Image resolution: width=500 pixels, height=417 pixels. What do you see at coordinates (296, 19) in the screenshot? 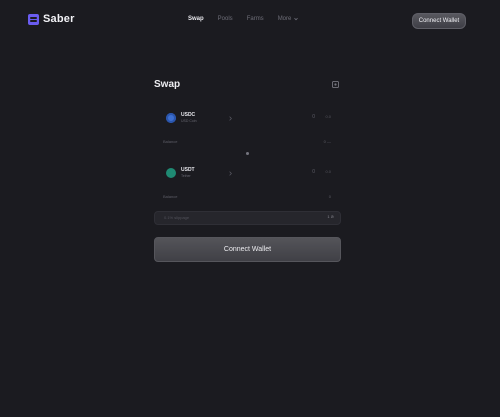
I see `chevron-down-icon` at bounding box center [296, 19].